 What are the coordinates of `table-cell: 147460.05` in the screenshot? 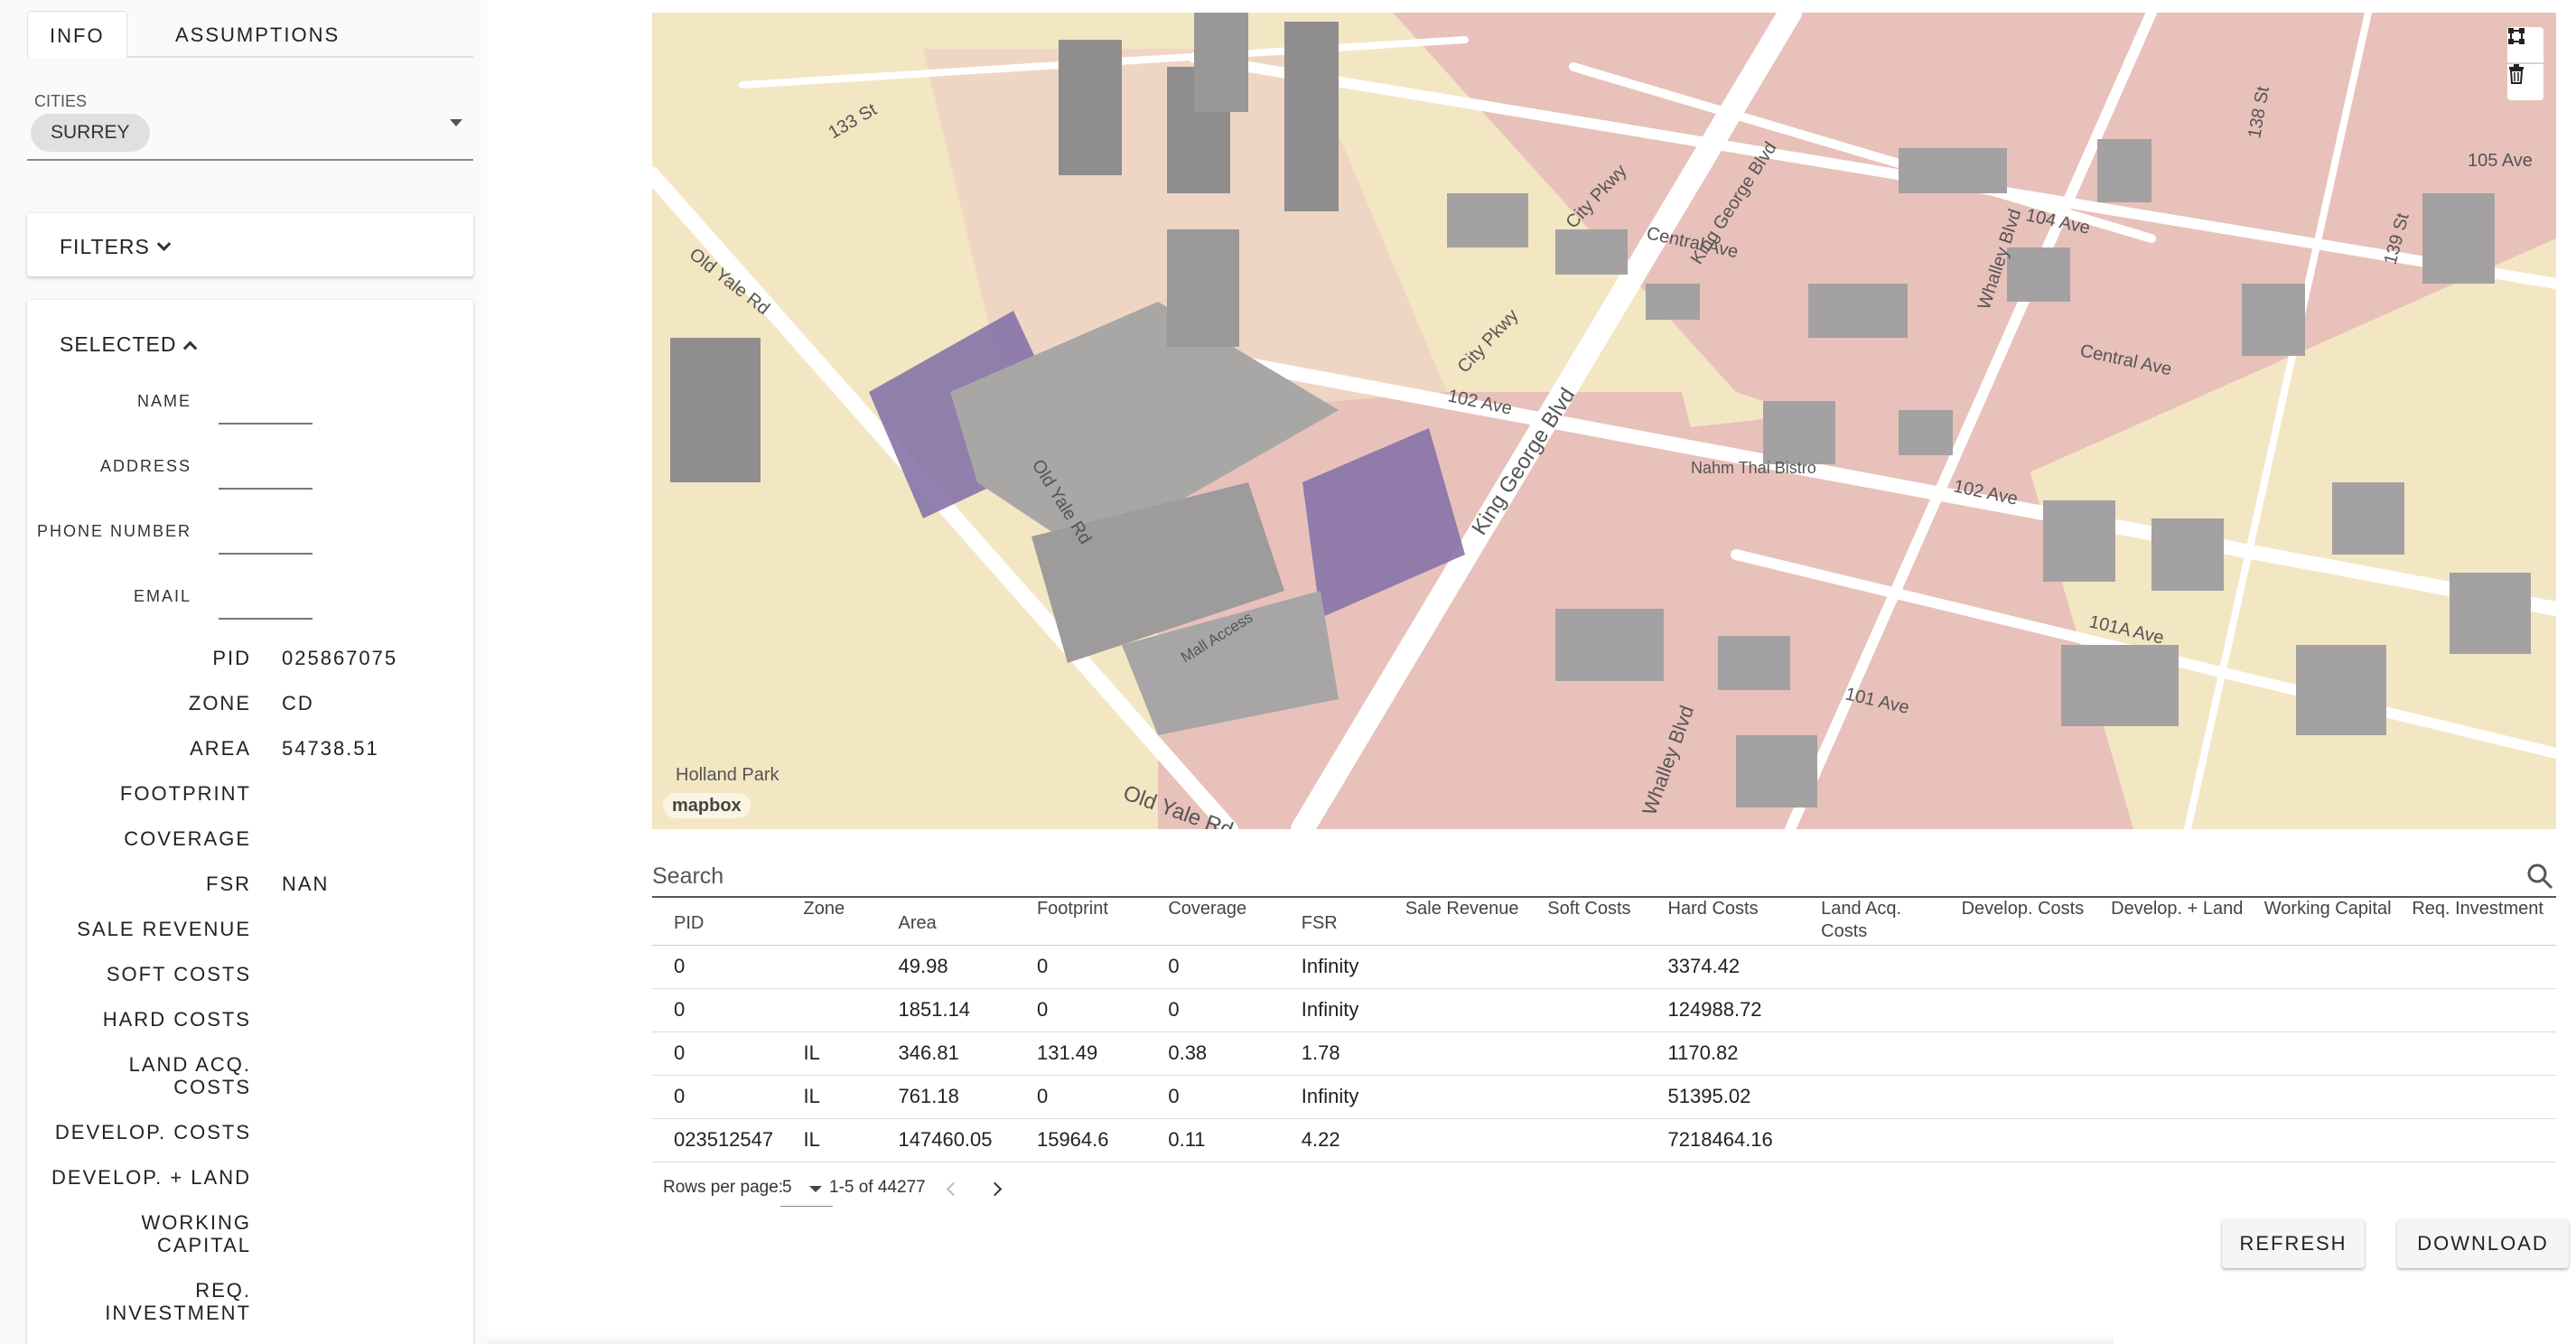 It's located at (961, 1140).